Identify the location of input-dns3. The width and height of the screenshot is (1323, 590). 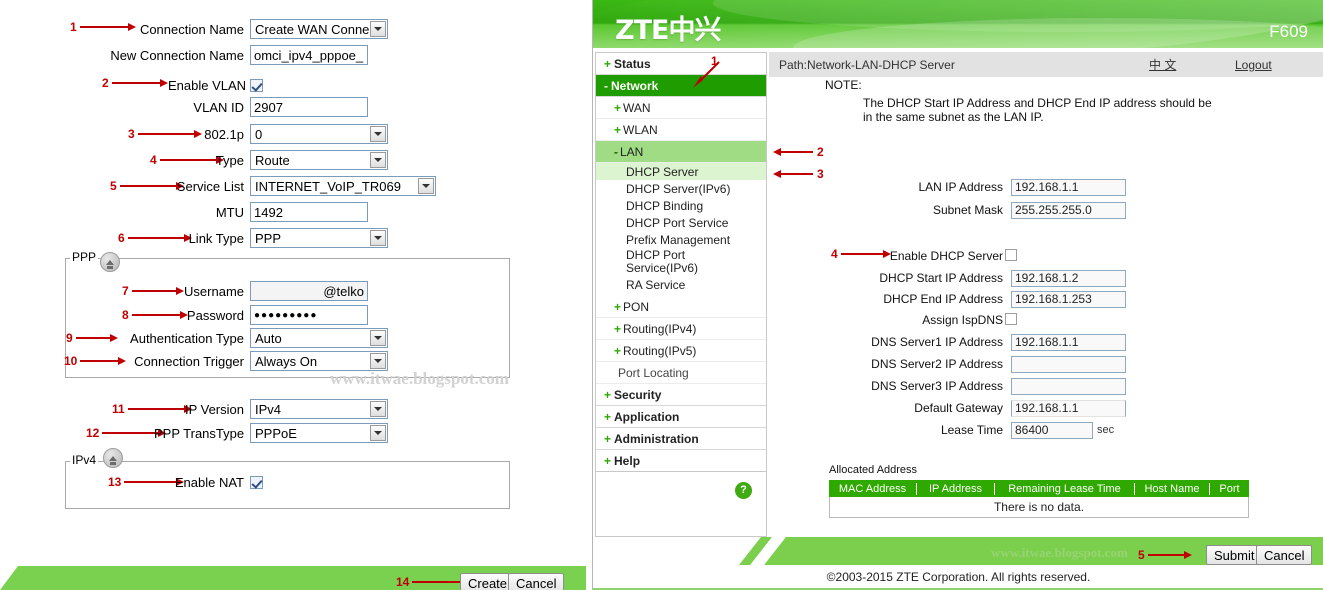
(1068, 386).